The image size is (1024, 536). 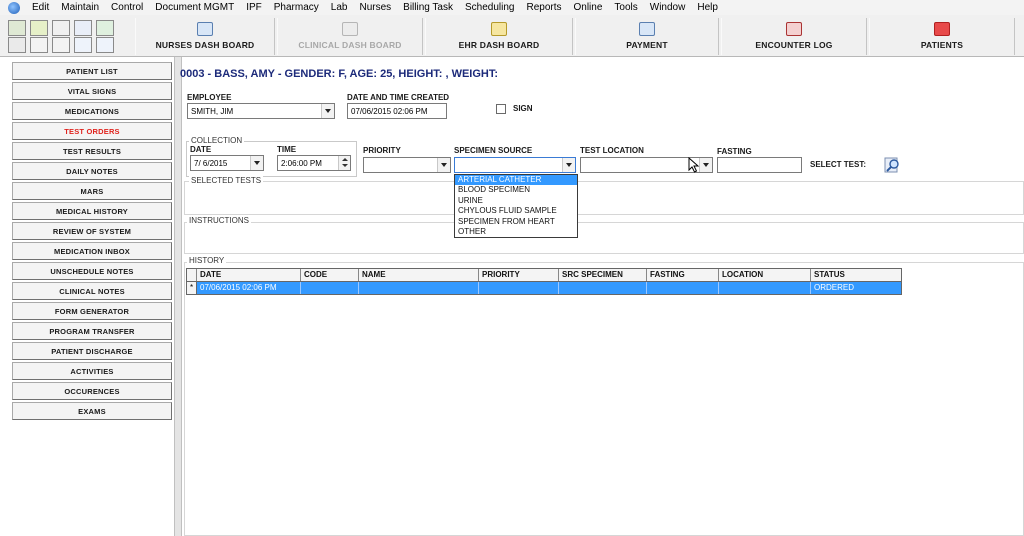 I want to click on cell-src-specimen, so click(x=603, y=288).